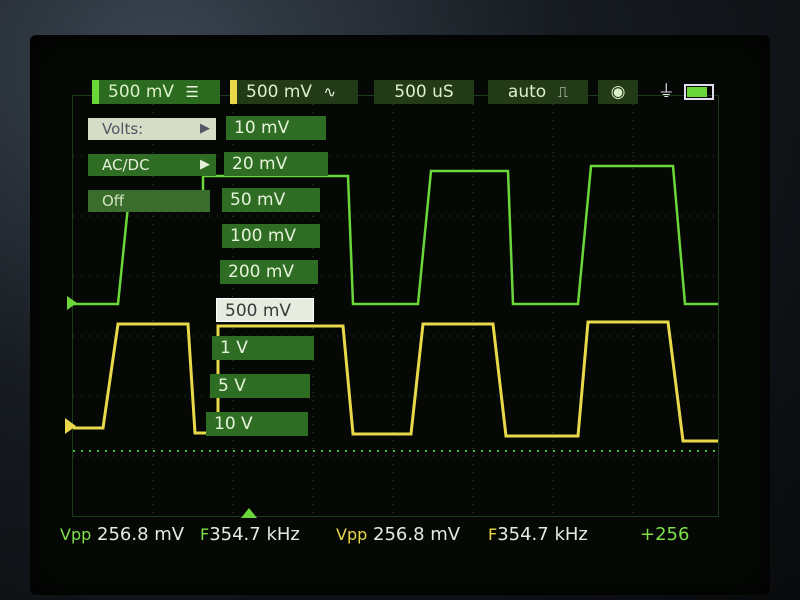 The width and height of the screenshot is (800, 600). I want to click on volts-option-200mv: 200 mV, so click(269, 272).